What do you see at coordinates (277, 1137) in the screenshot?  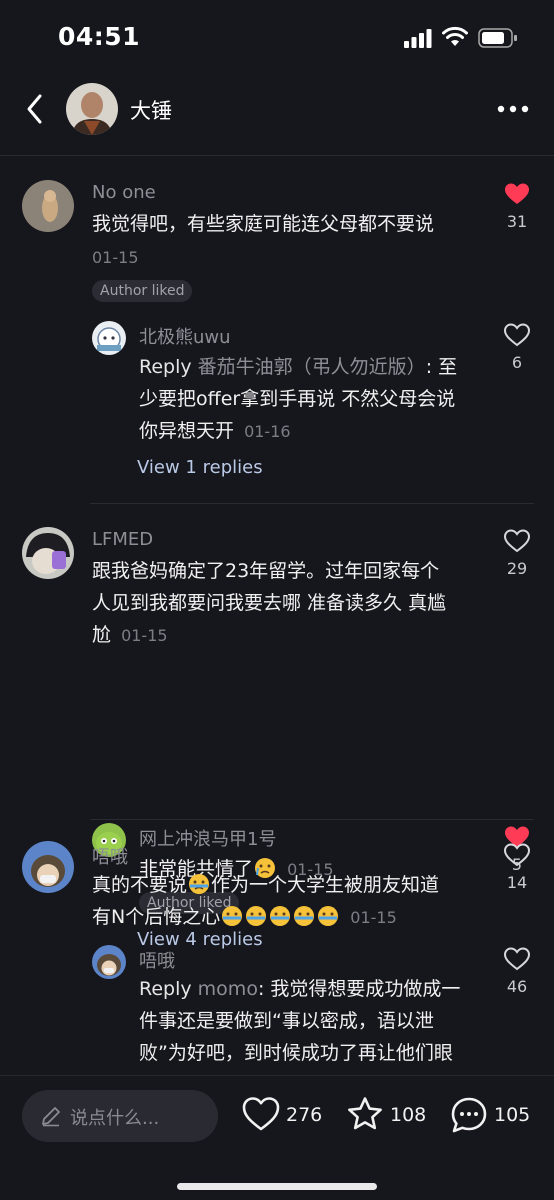 I see `bottom-action-bar: 说点什么... 276 108 105` at bounding box center [277, 1137].